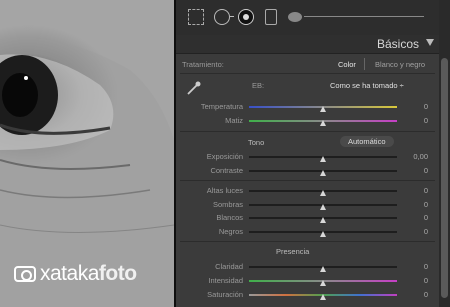 The image size is (450, 307). What do you see at coordinates (367, 85) in the screenshot?
I see `wb-preset-select: Como se ha tomado ÷` at bounding box center [367, 85].